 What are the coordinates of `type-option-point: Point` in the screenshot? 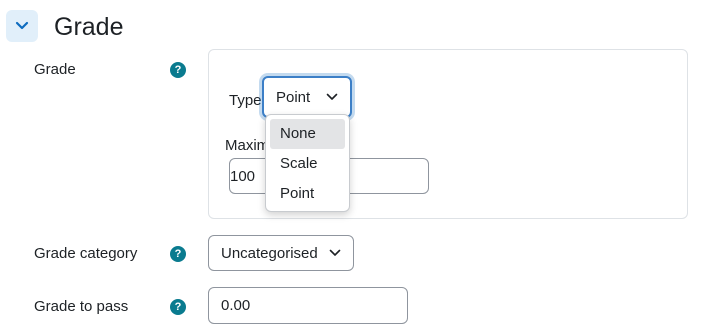 It's located at (307, 194).